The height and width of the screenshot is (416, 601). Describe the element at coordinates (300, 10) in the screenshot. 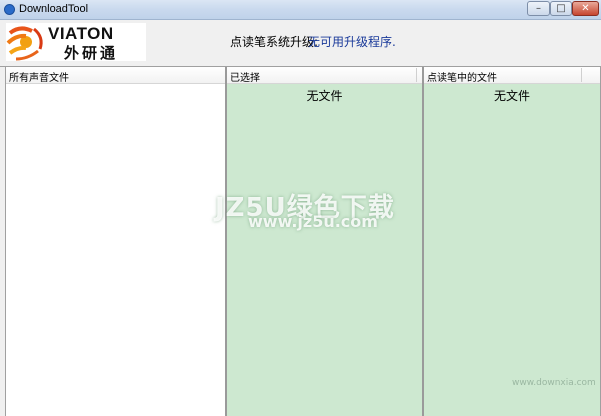

I see `title-bar: DownloadTool – □ ✕` at that location.